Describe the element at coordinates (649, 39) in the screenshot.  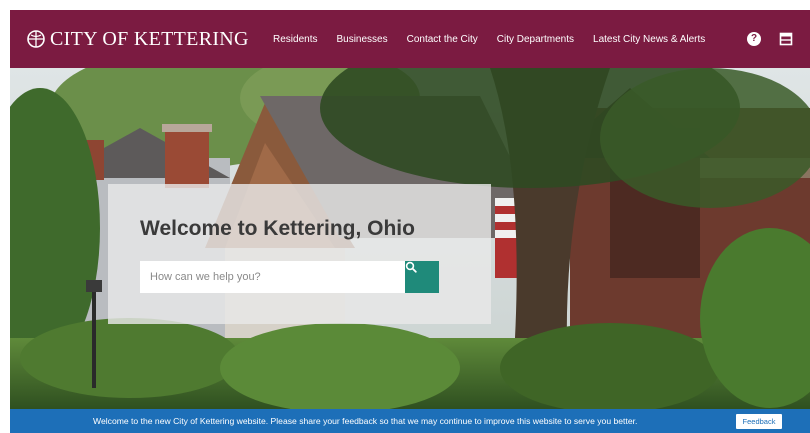
I see `nav-latest-news-alerts: Latest City News & Alerts` at that location.